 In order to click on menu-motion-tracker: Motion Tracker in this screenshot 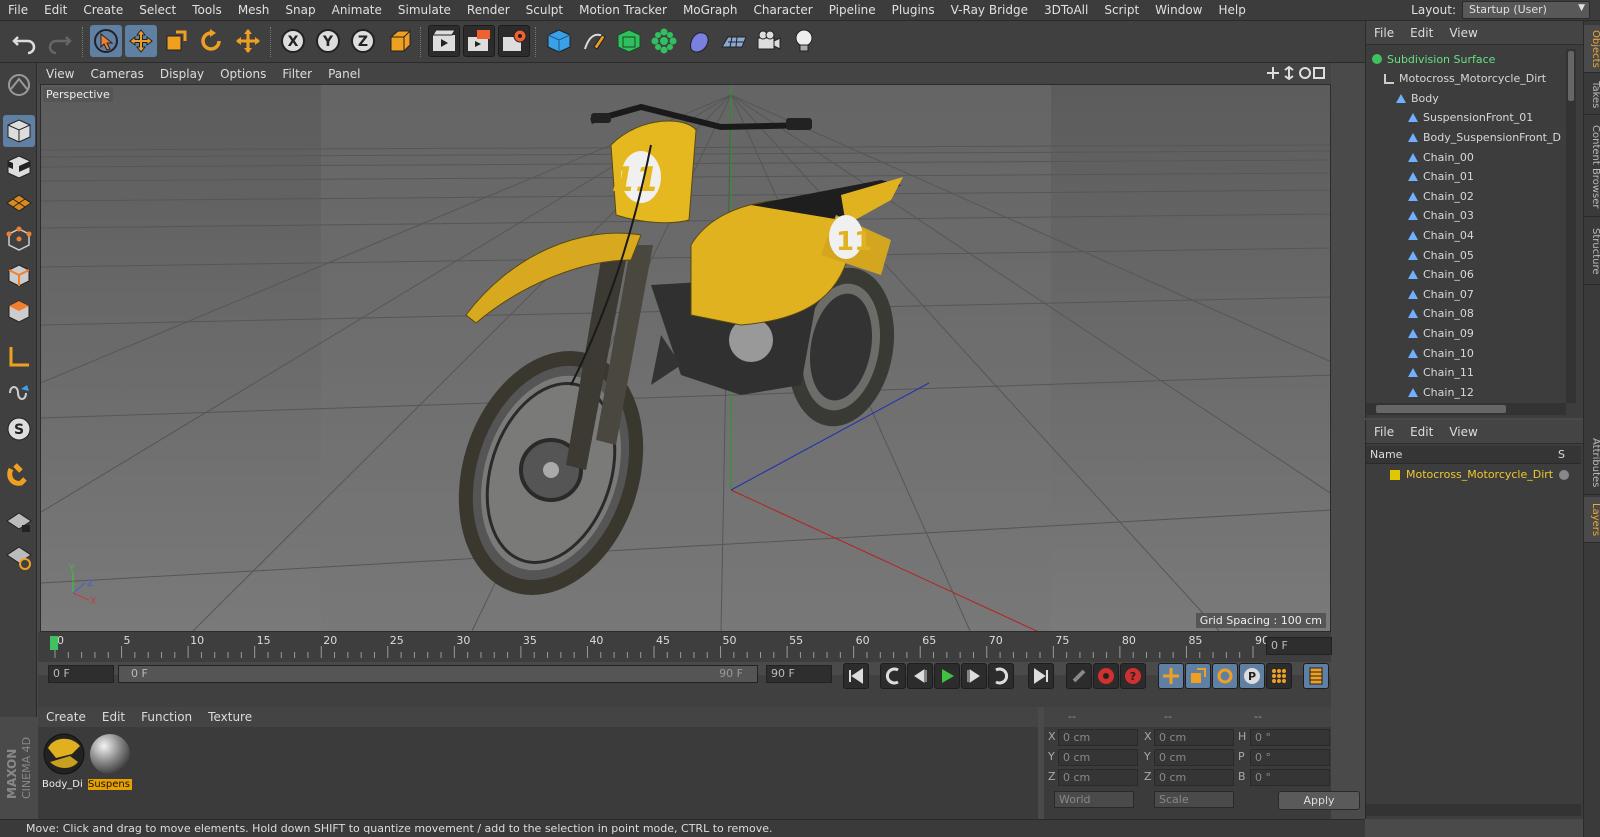, I will do `click(623, 10)`.